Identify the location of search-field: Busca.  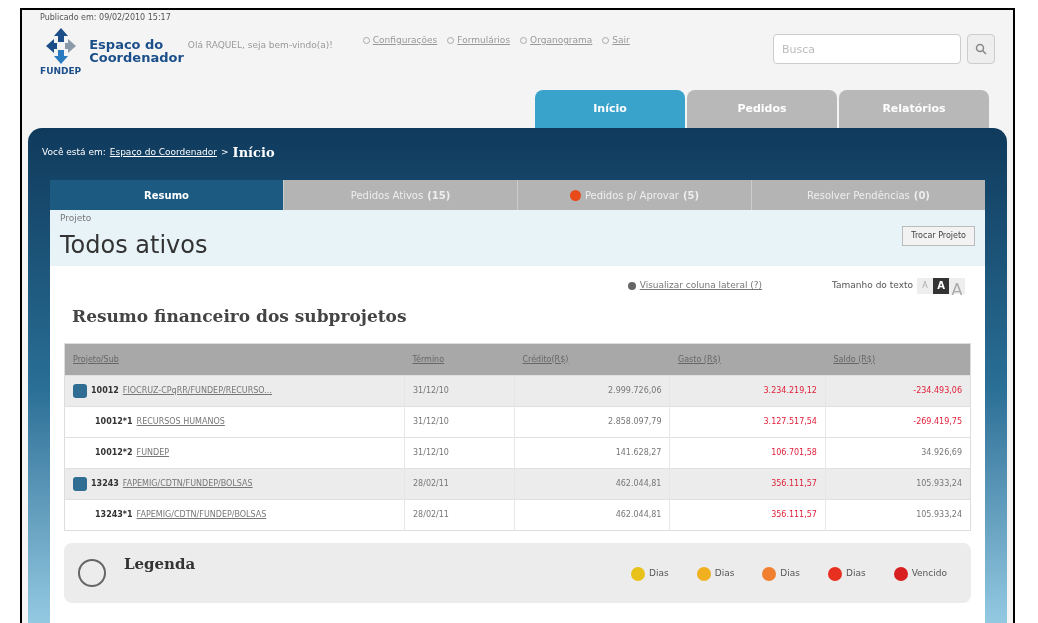
(867, 49).